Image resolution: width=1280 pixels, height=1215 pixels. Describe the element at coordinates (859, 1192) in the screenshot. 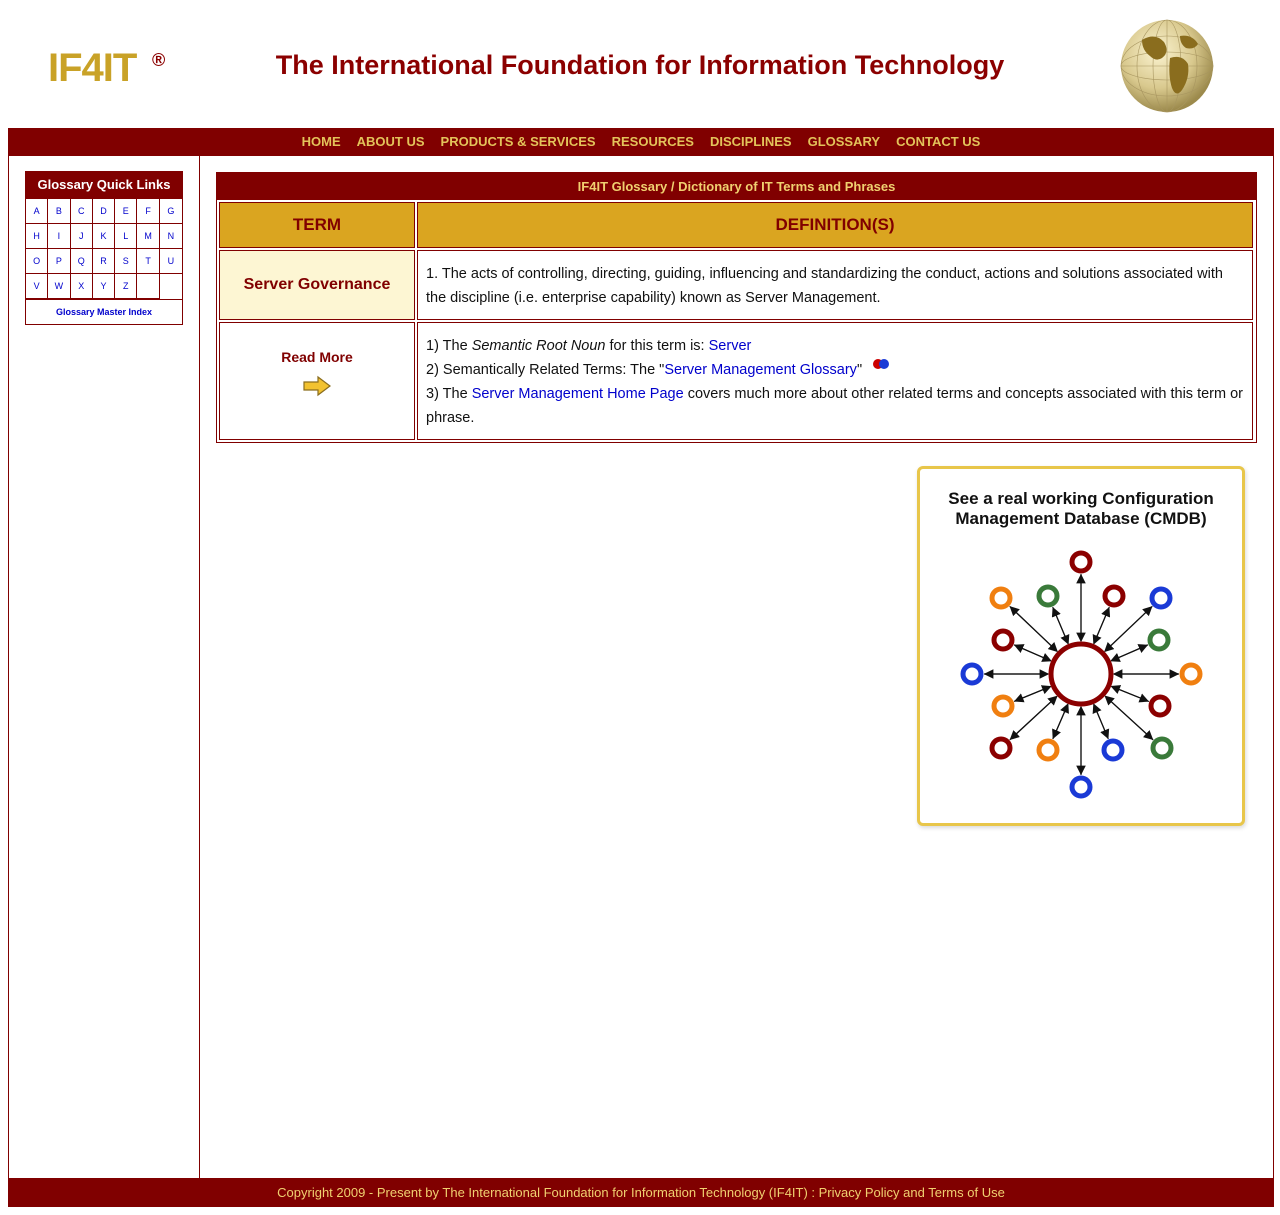

I see `privacy-policy-link: Privacy Policy` at that location.